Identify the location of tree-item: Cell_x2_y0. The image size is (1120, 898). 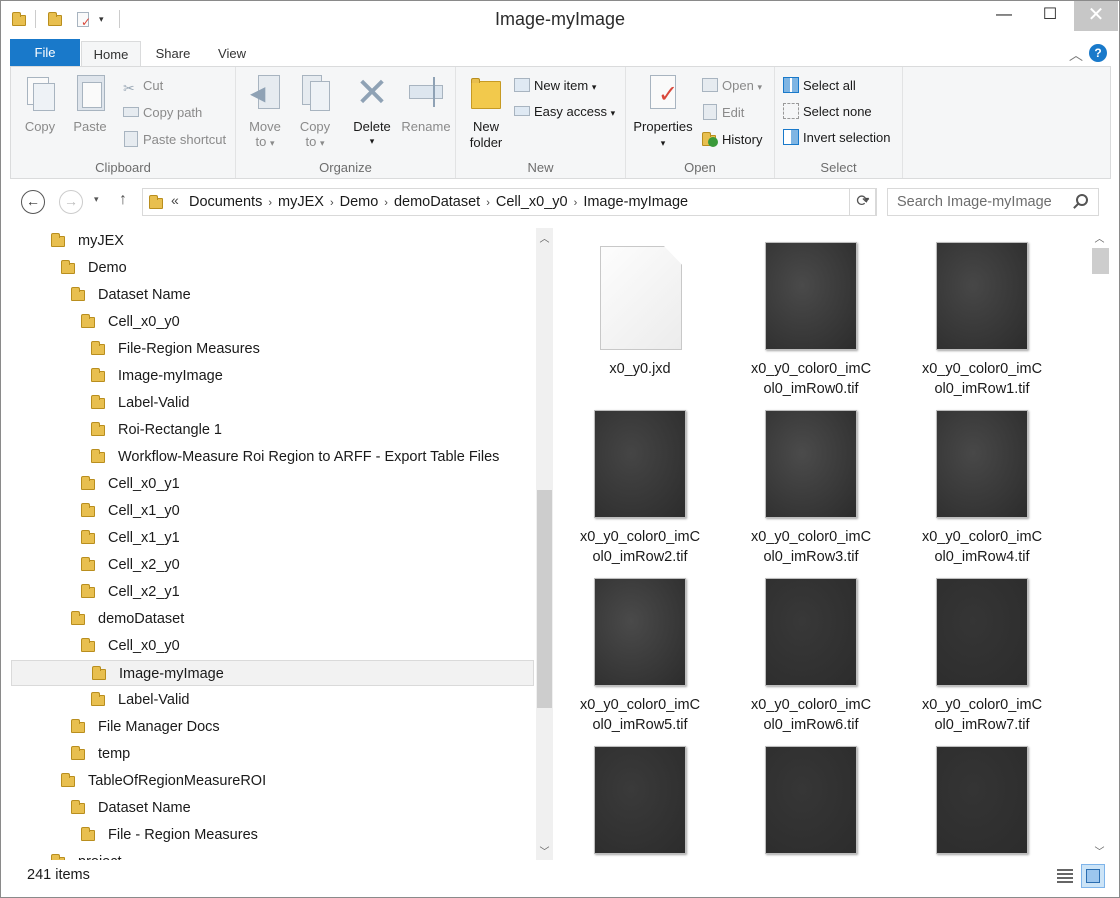
(272, 565).